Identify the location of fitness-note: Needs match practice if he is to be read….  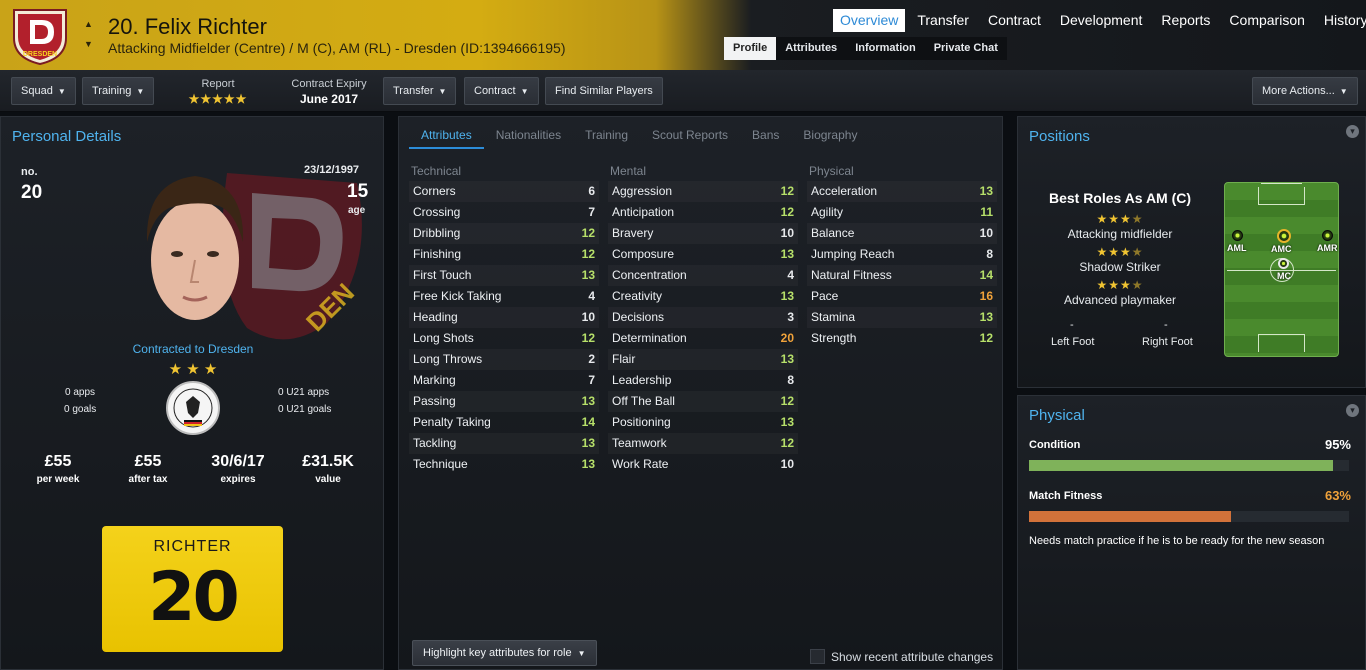
(1177, 541).